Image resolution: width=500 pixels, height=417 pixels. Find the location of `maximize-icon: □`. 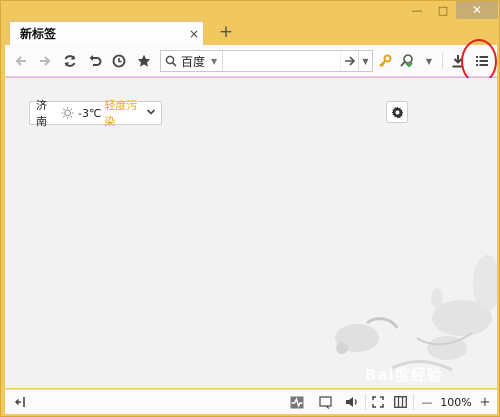

maximize-icon: □ is located at coordinates (443, 10).